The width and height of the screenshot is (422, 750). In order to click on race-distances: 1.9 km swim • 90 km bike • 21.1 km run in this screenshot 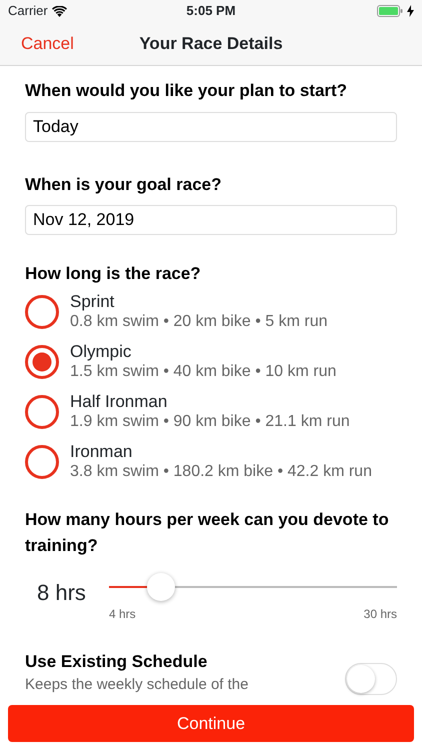, I will do `click(210, 422)`.